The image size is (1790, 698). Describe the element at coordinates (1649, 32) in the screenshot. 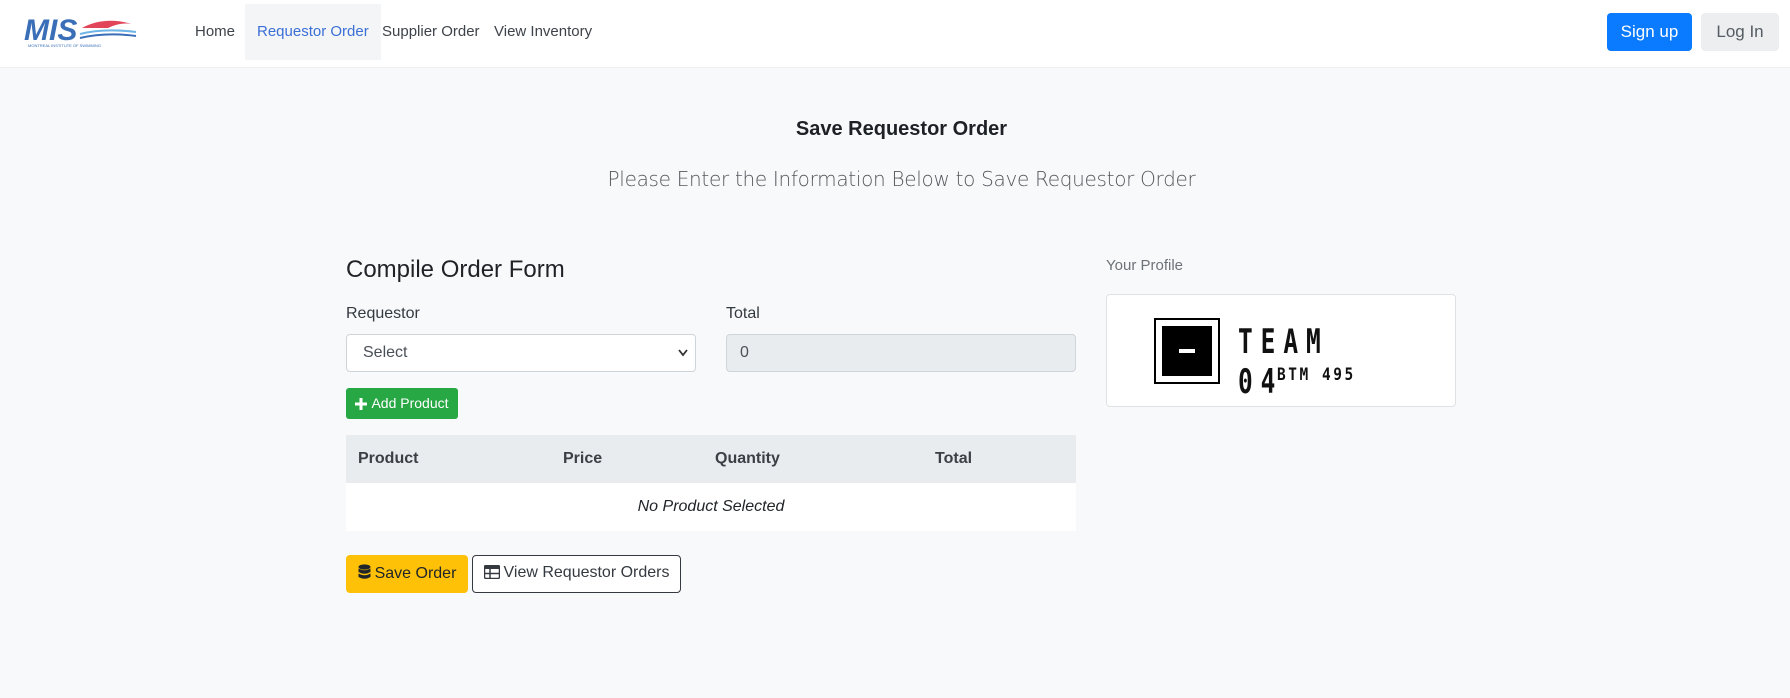

I see `signup-button: Sign up` at that location.